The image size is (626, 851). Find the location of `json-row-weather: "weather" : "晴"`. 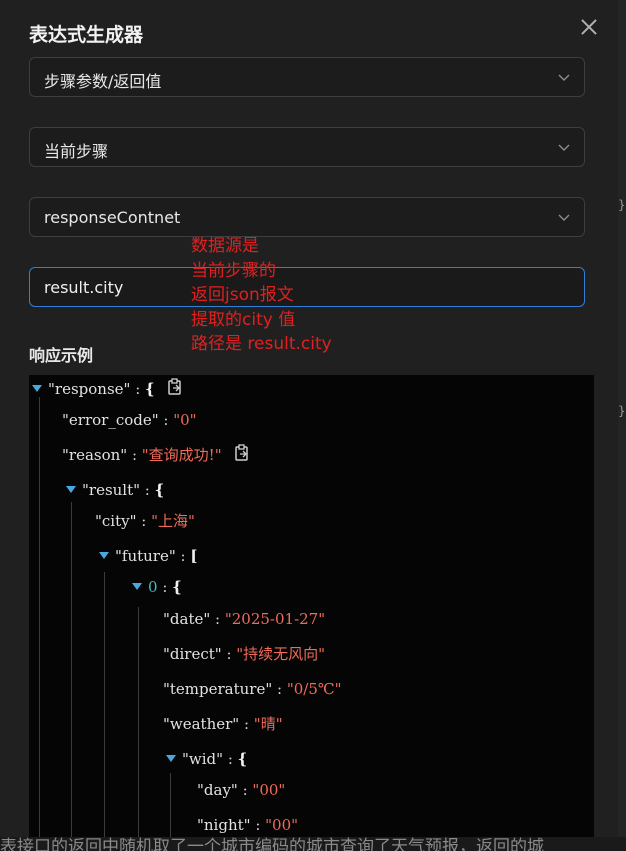

json-row-weather: "weather" : "晴" is located at coordinates (223, 724).